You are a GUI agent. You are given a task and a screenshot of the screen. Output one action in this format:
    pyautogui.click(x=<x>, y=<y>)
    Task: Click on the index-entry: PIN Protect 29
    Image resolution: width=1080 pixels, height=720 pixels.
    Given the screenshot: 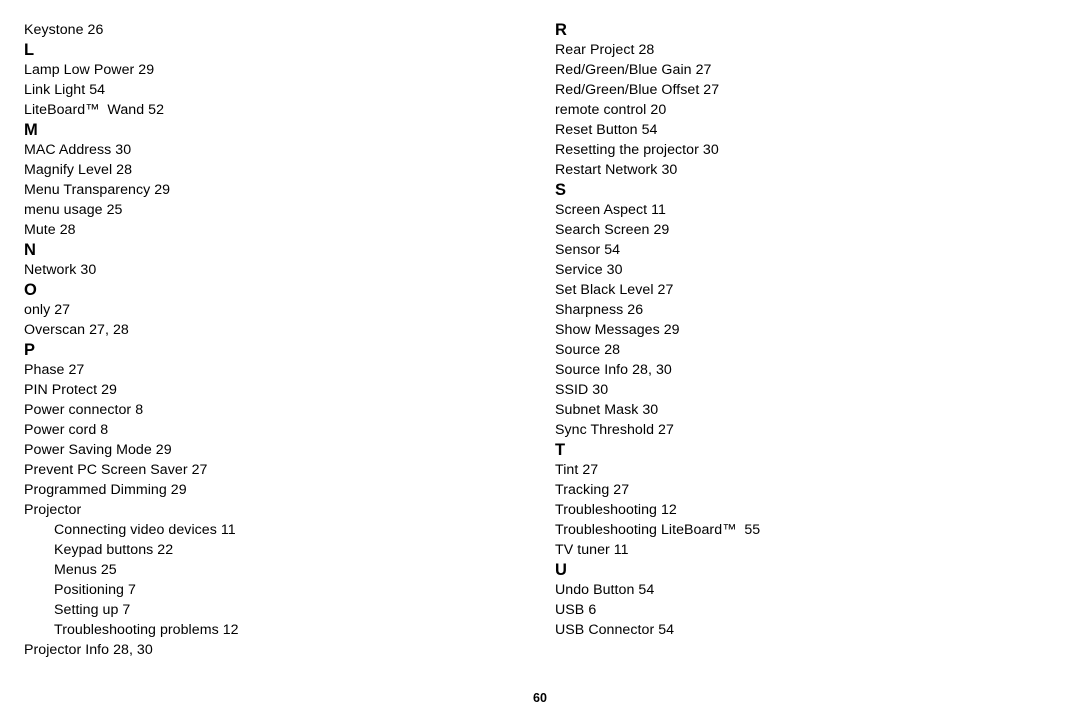 What is the action you would take?
    pyautogui.click(x=70, y=390)
    